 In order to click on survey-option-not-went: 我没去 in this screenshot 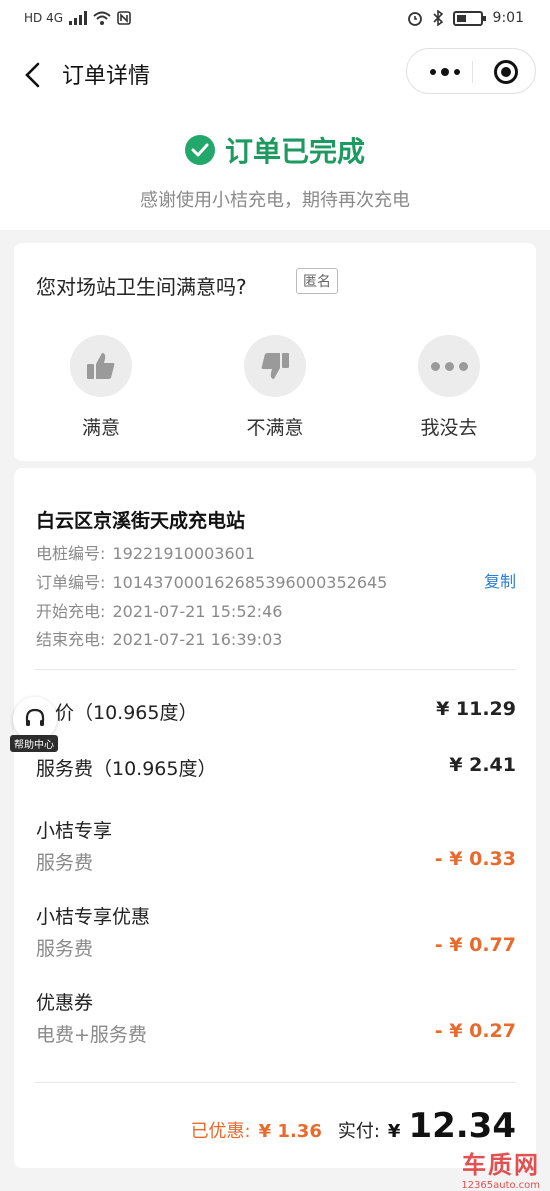, I will do `click(449, 387)`.